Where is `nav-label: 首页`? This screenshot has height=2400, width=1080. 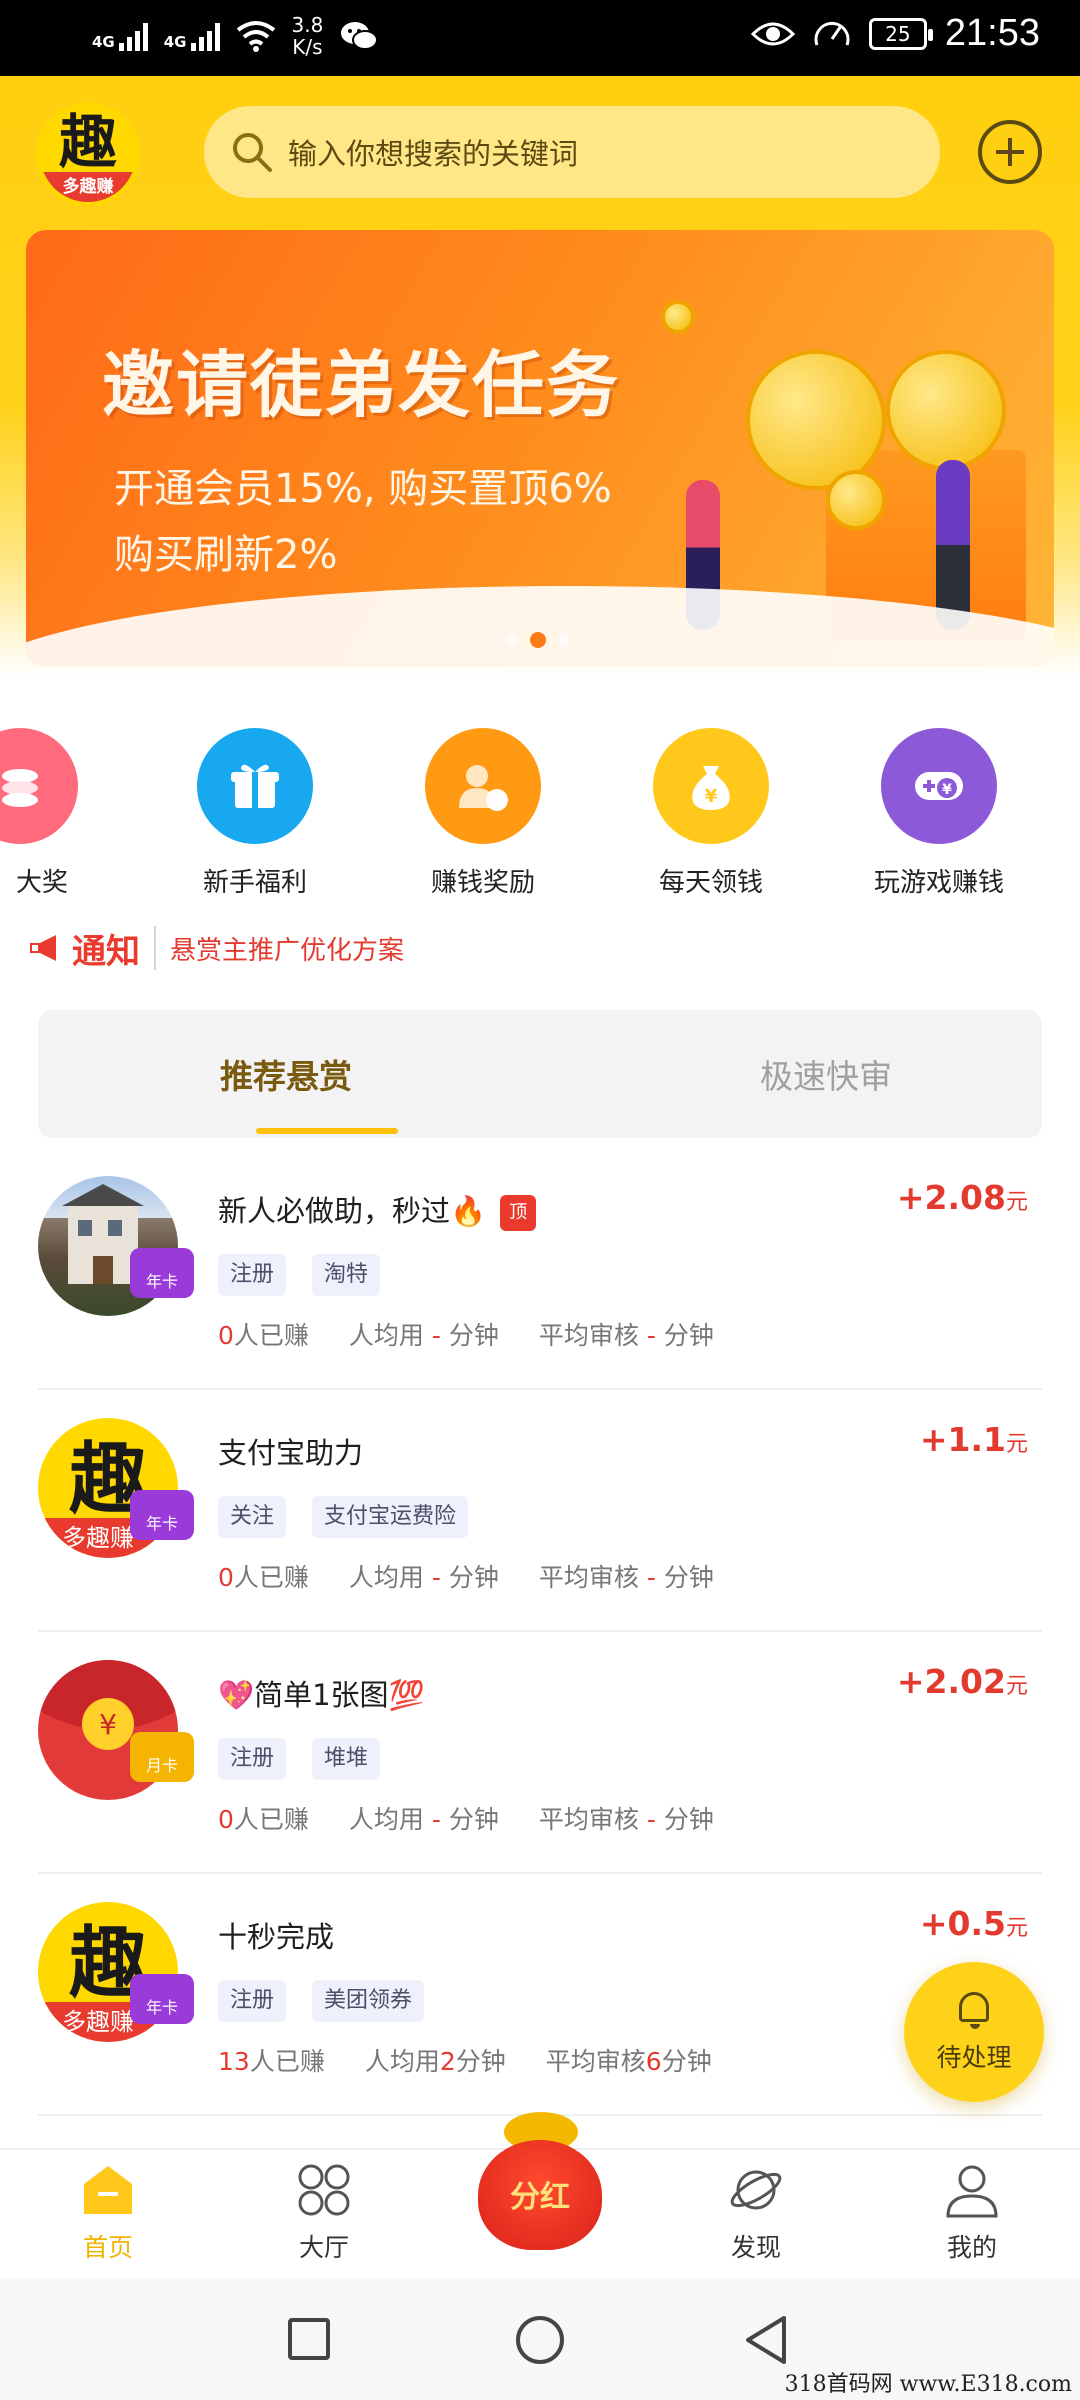 nav-label: 首页 is located at coordinates (107, 2247).